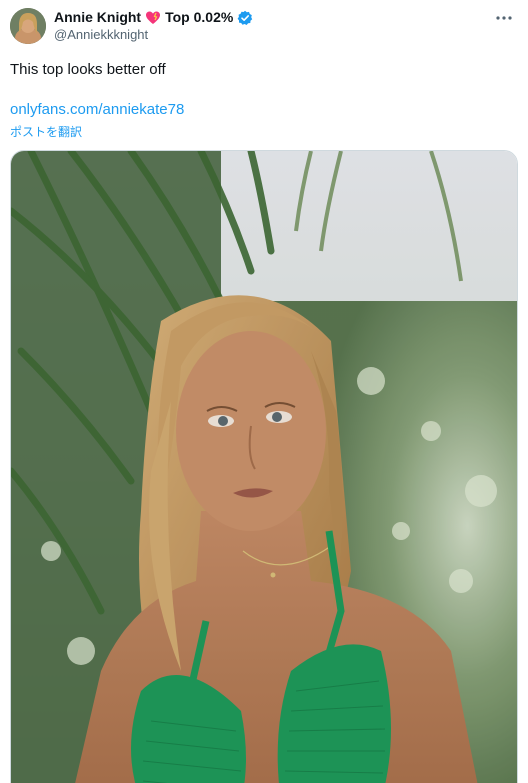 The image size is (528, 783). I want to click on translate-post-link: ポストを翻訳, so click(46, 132).